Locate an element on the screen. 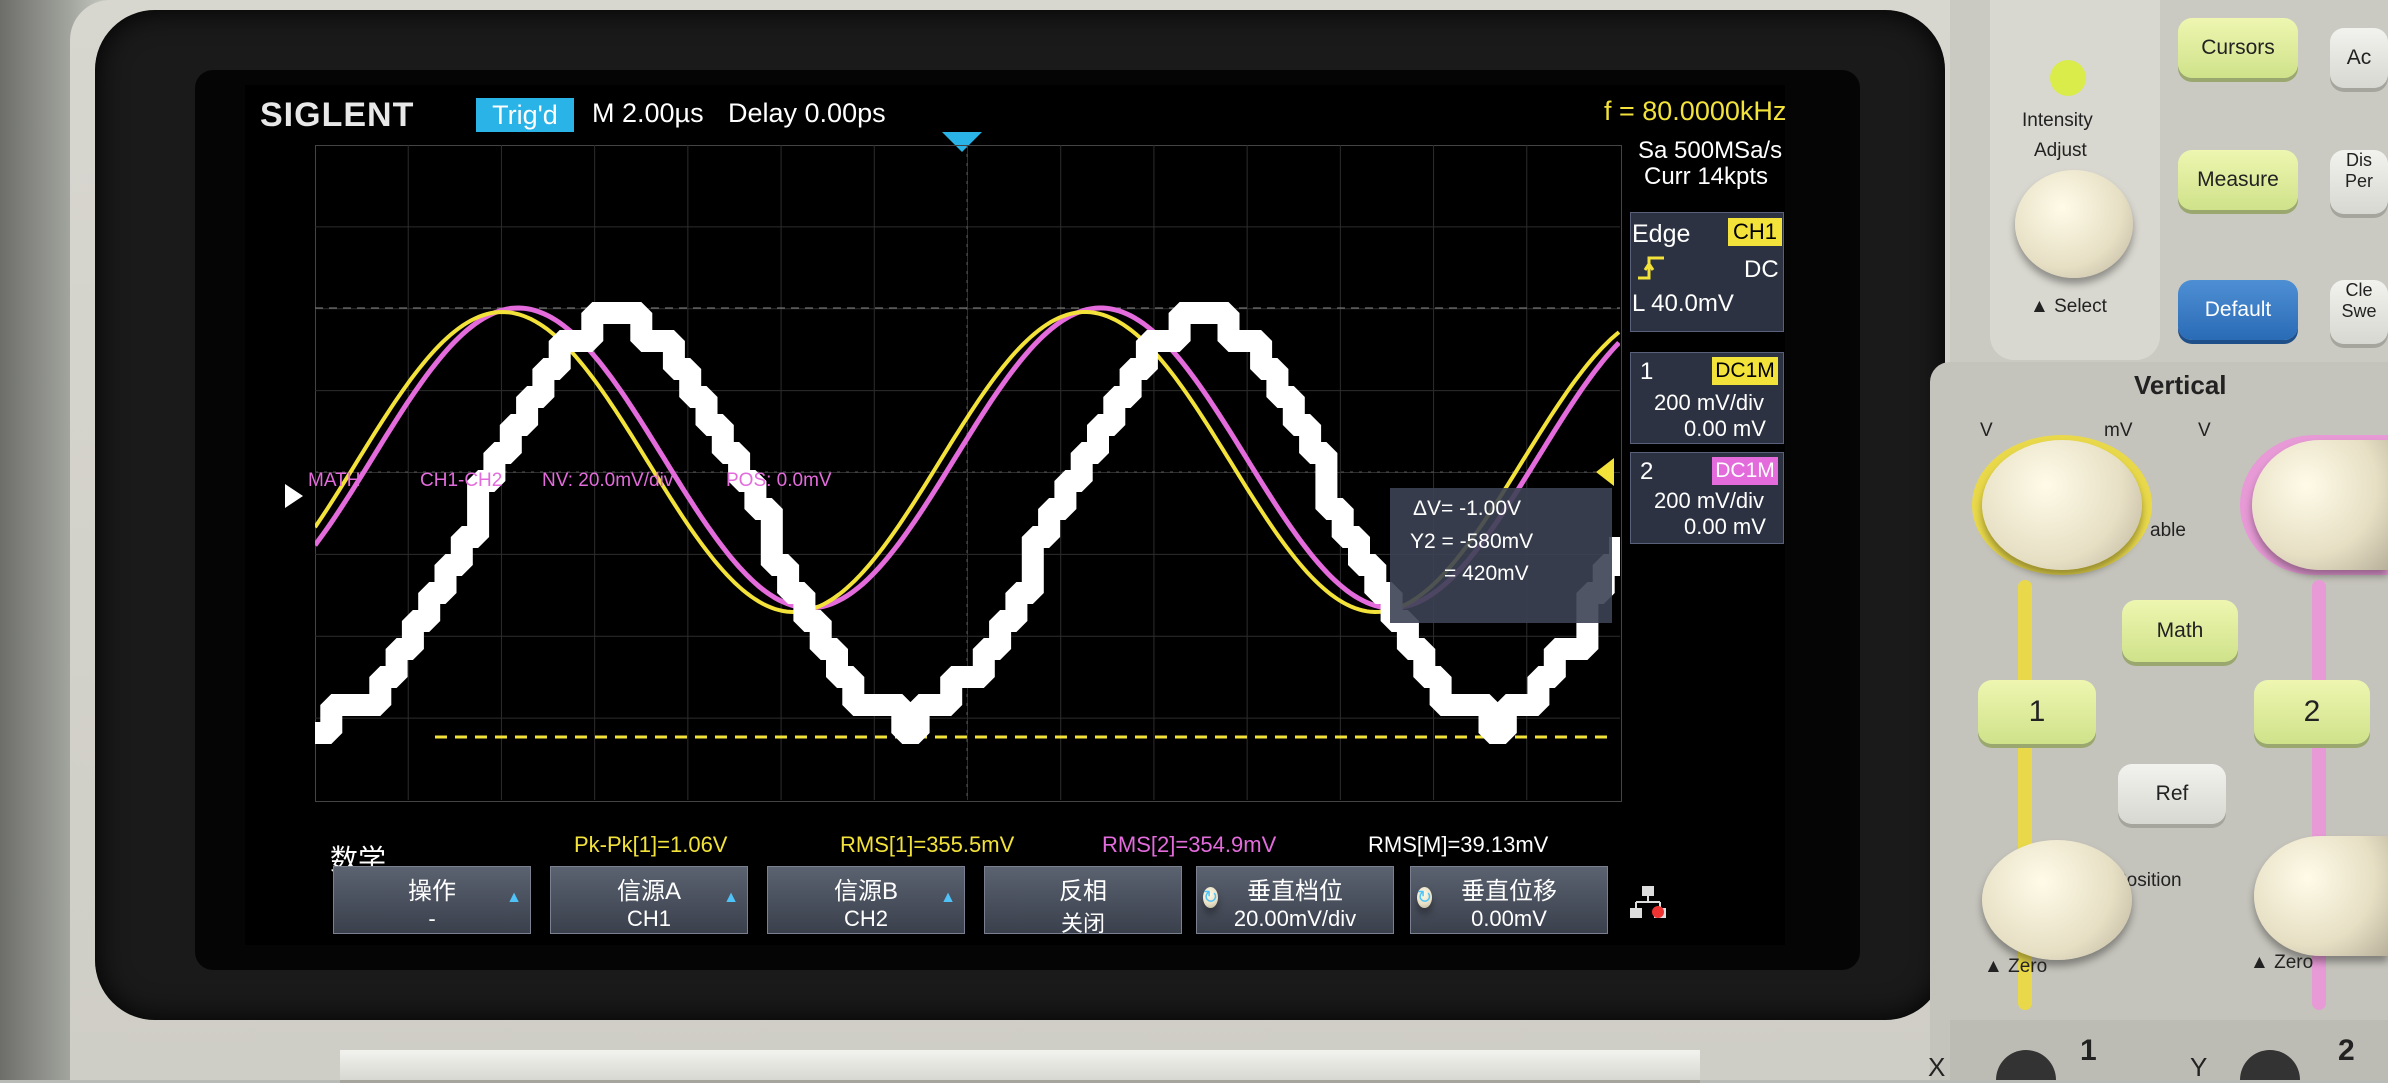  softkey-title: 垂直位移 is located at coordinates (1509, 891).